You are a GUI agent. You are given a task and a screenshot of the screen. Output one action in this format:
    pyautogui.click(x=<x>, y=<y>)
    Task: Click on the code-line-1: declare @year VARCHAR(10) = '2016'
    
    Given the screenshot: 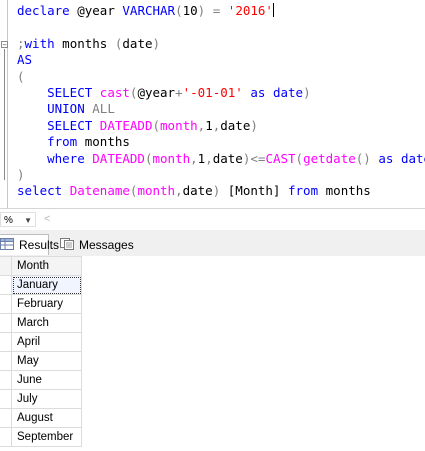 What is the action you would take?
    pyautogui.click(x=145, y=10)
    